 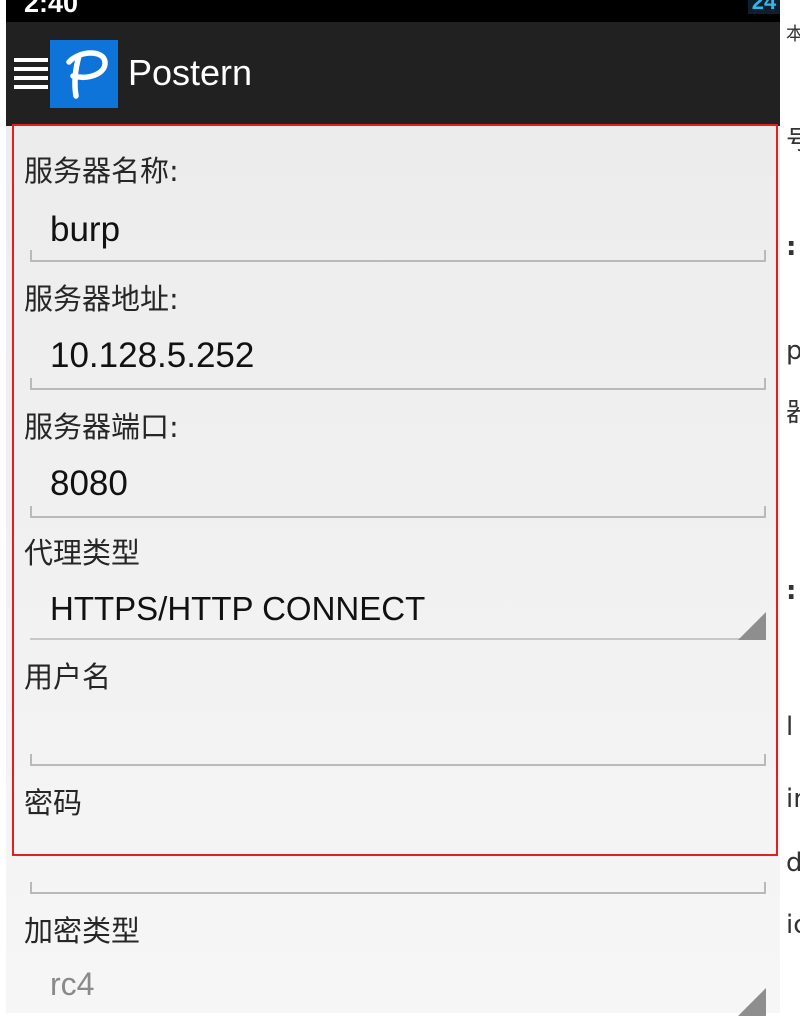 What do you see at coordinates (793, 863) in the screenshot?
I see `background-text: d` at bounding box center [793, 863].